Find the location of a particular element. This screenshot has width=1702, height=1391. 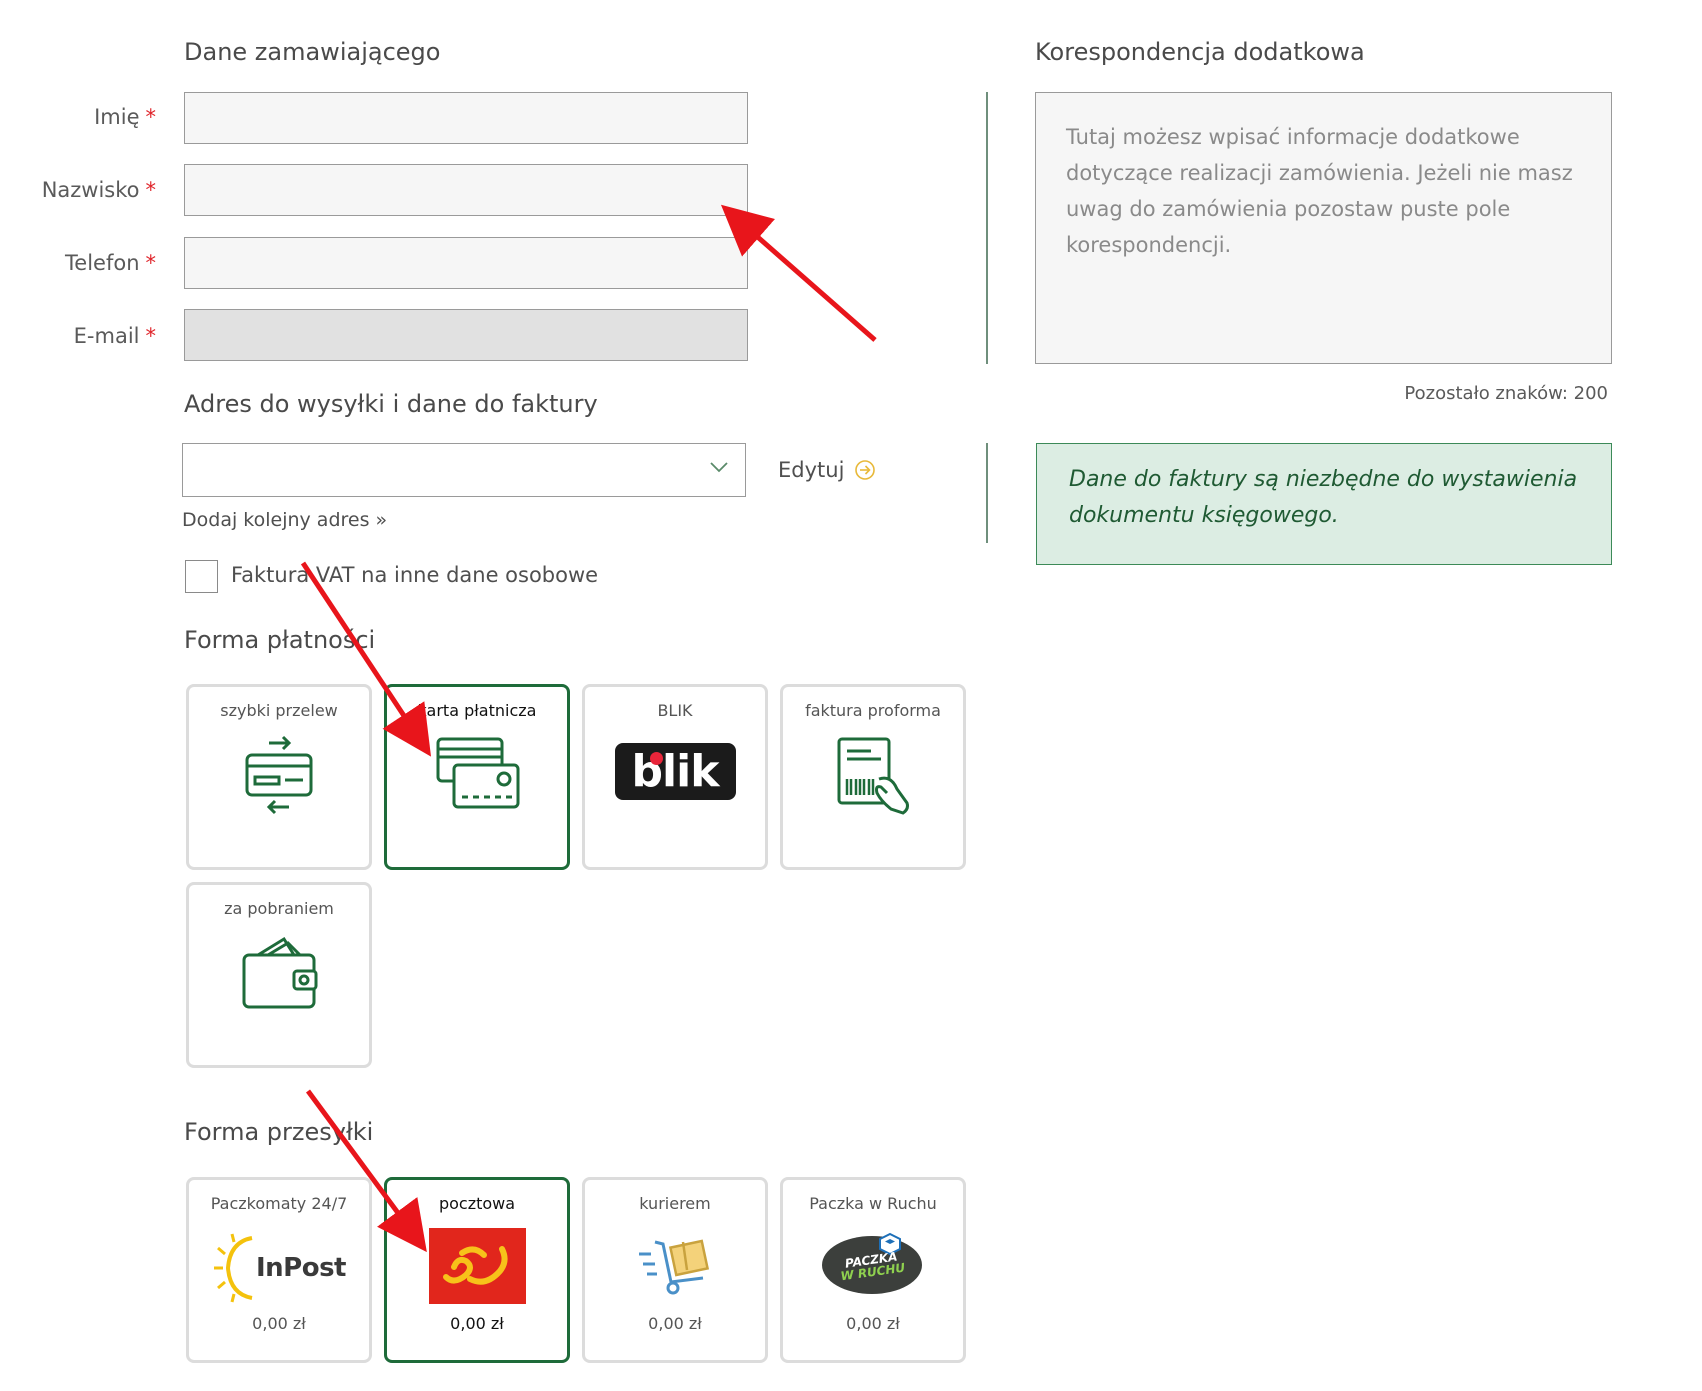

payment-option-label: karta płatnicza is located at coordinates (477, 710).